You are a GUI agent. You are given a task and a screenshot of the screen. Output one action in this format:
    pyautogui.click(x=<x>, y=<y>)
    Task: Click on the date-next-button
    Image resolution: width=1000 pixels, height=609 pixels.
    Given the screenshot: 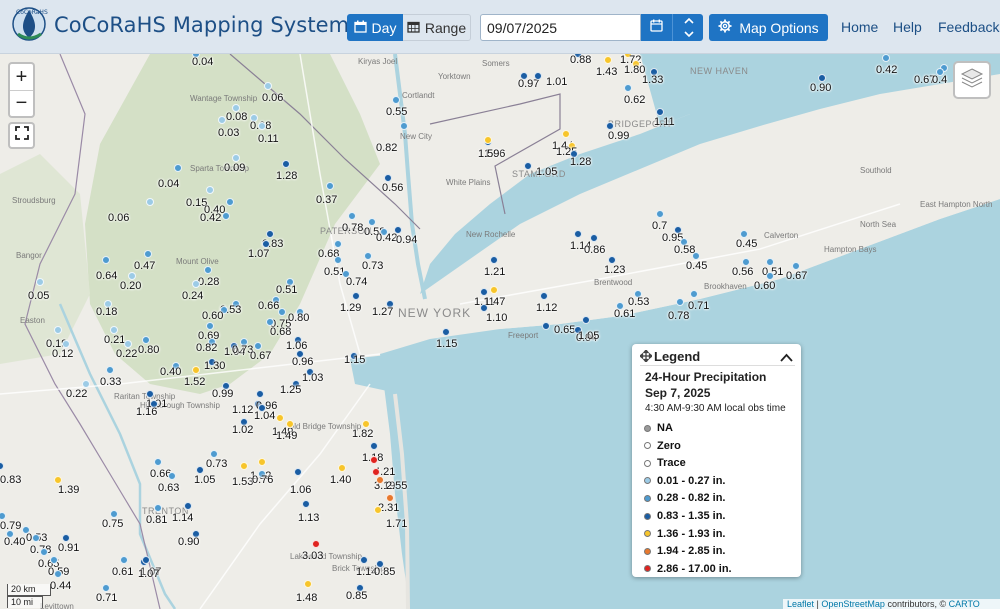 What is the action you would take?
    pyautogui.click(x=688, y=20)
    